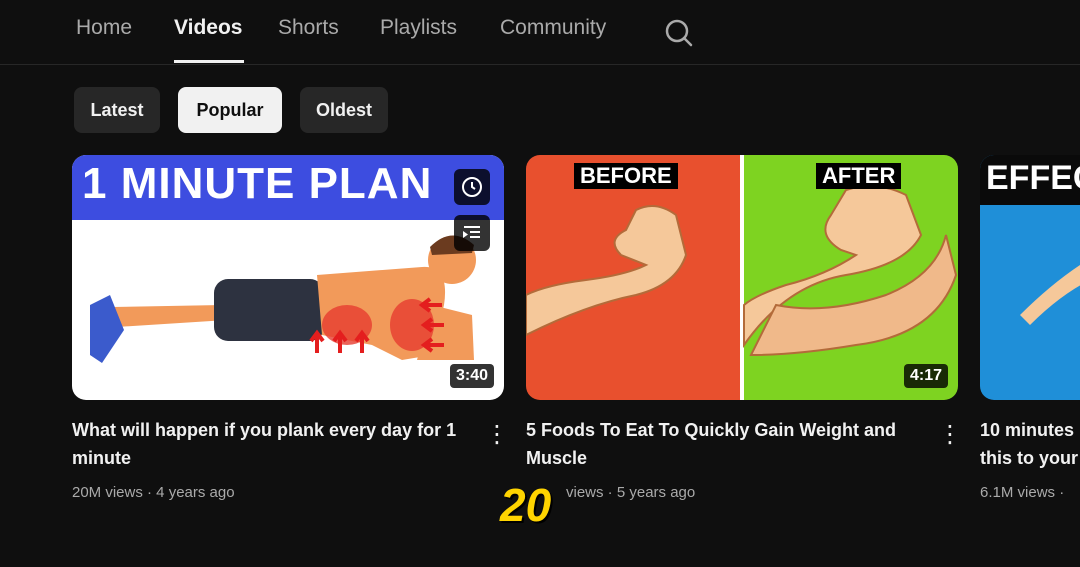 The width and height of the screenshot is (1080, 567). I want to click on channel-tabs: Home Videos Shorts Playlists Community, so click(540, 32).